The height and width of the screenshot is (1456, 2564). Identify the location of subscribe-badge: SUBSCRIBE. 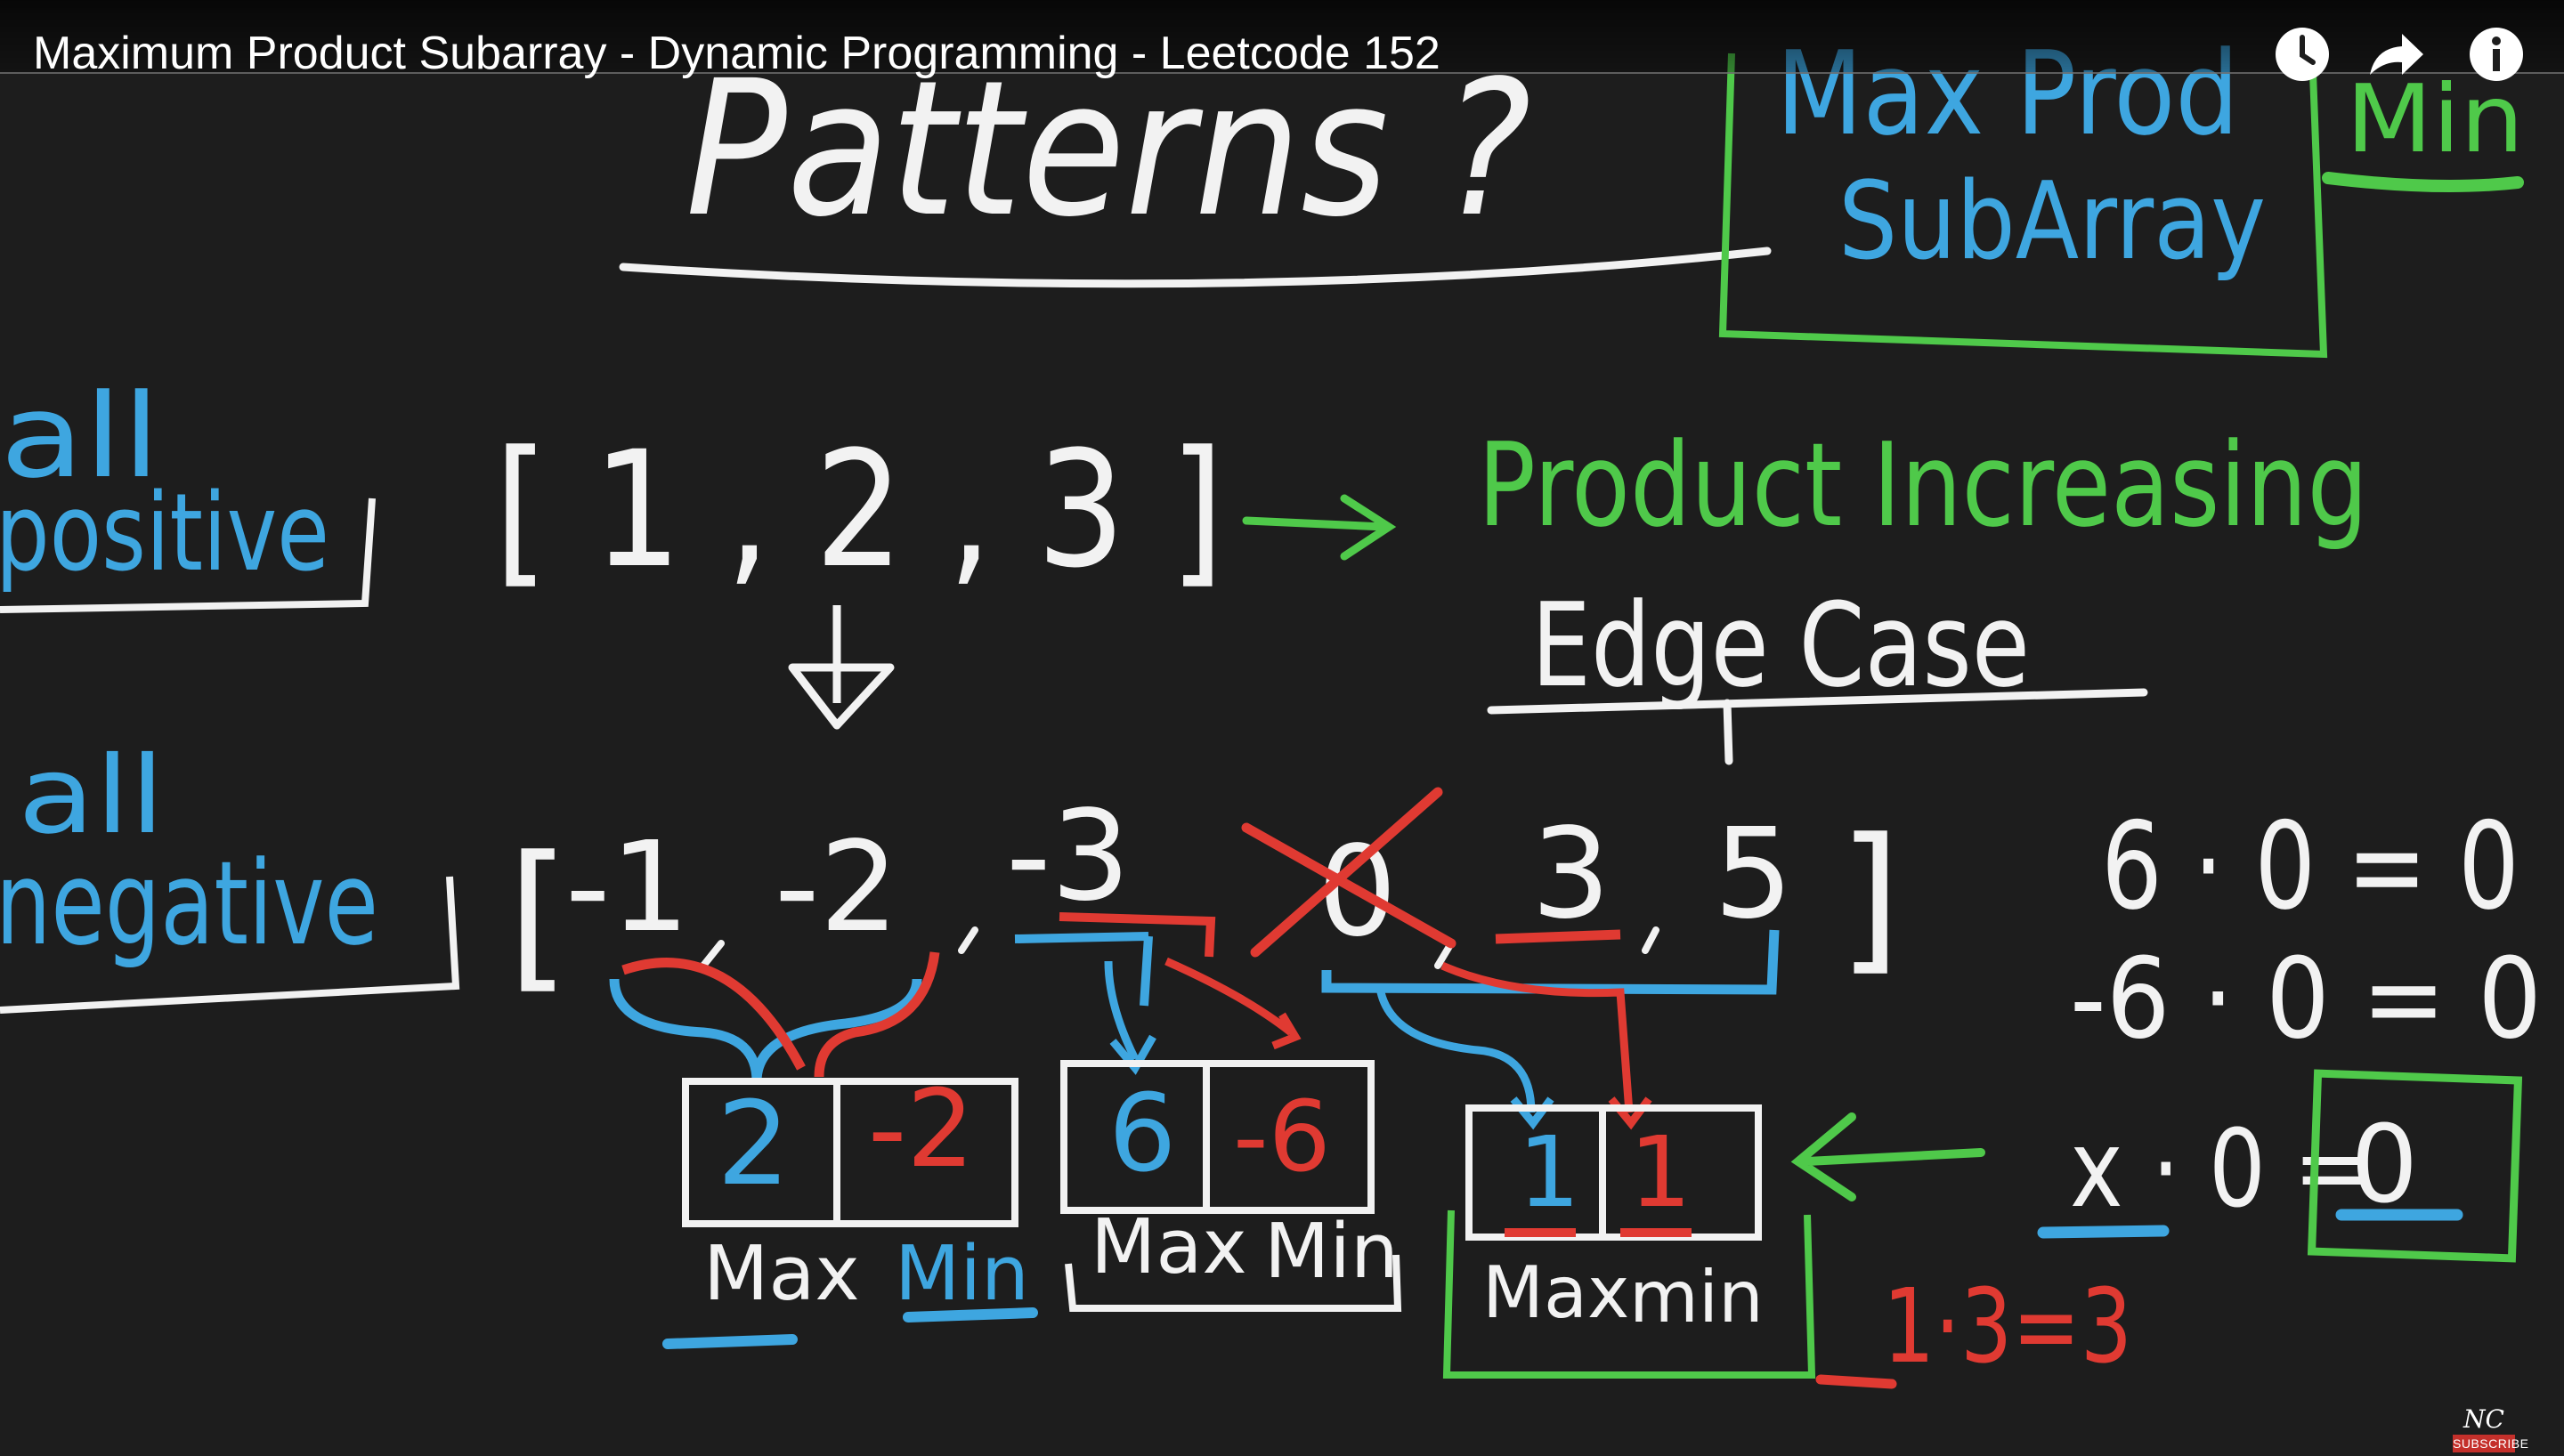
(2490, 1443).